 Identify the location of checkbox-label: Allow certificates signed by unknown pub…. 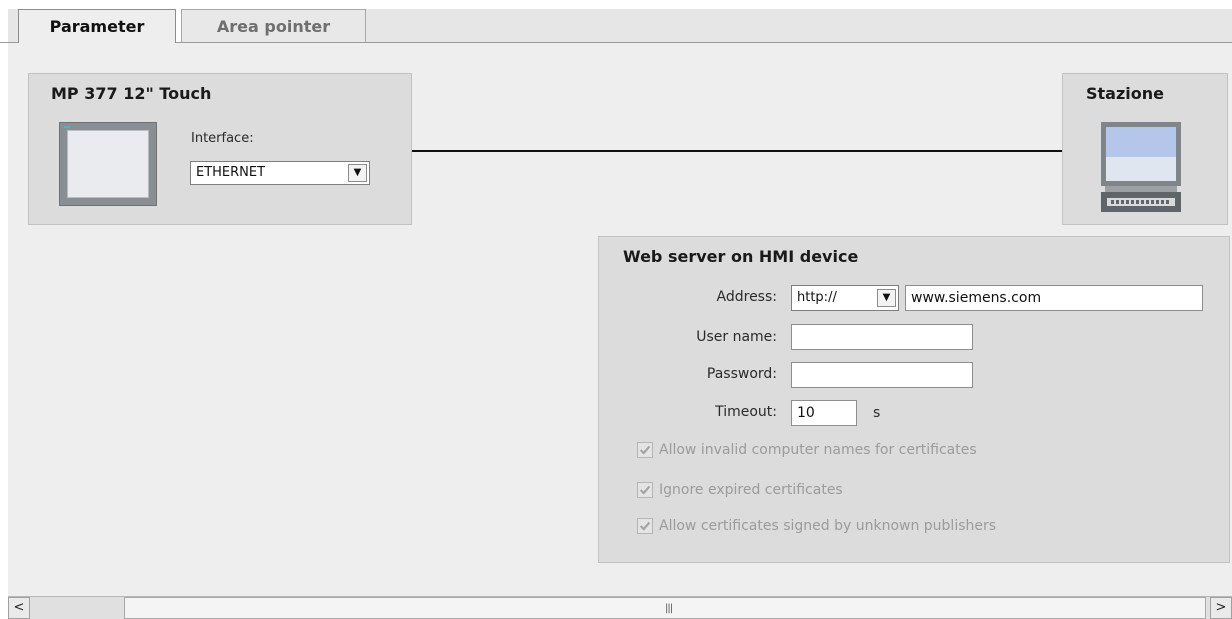
(828, 526).